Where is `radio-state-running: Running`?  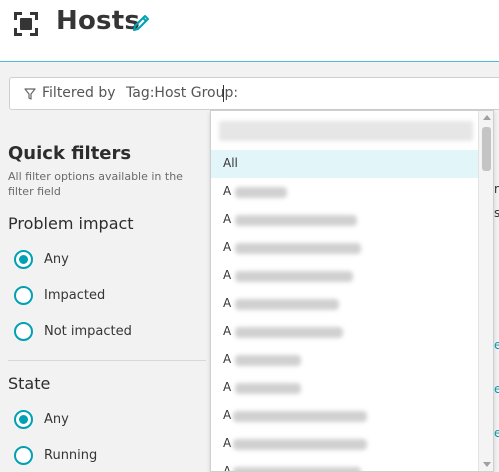
radio-state-running: Running is located at coordinates (55, 455).